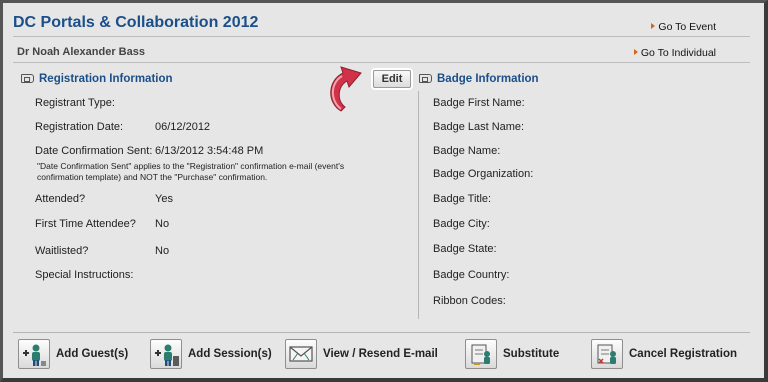 The image size is (768, 382). Describe the element at coordinates (461, 224) in the screenshot. I see `field-label: Badge City:` at that location.